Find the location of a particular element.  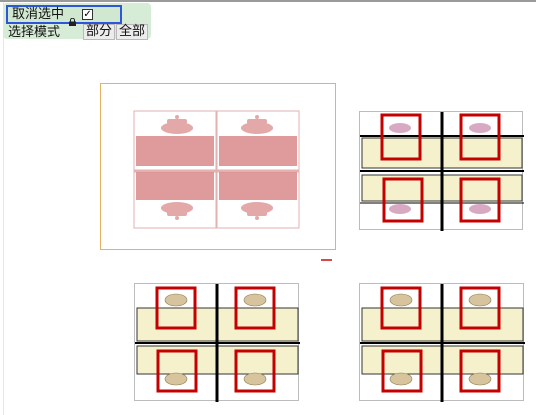

cancel-selection-button: 取消选中 ✓ is located at coordinates (64, 15).